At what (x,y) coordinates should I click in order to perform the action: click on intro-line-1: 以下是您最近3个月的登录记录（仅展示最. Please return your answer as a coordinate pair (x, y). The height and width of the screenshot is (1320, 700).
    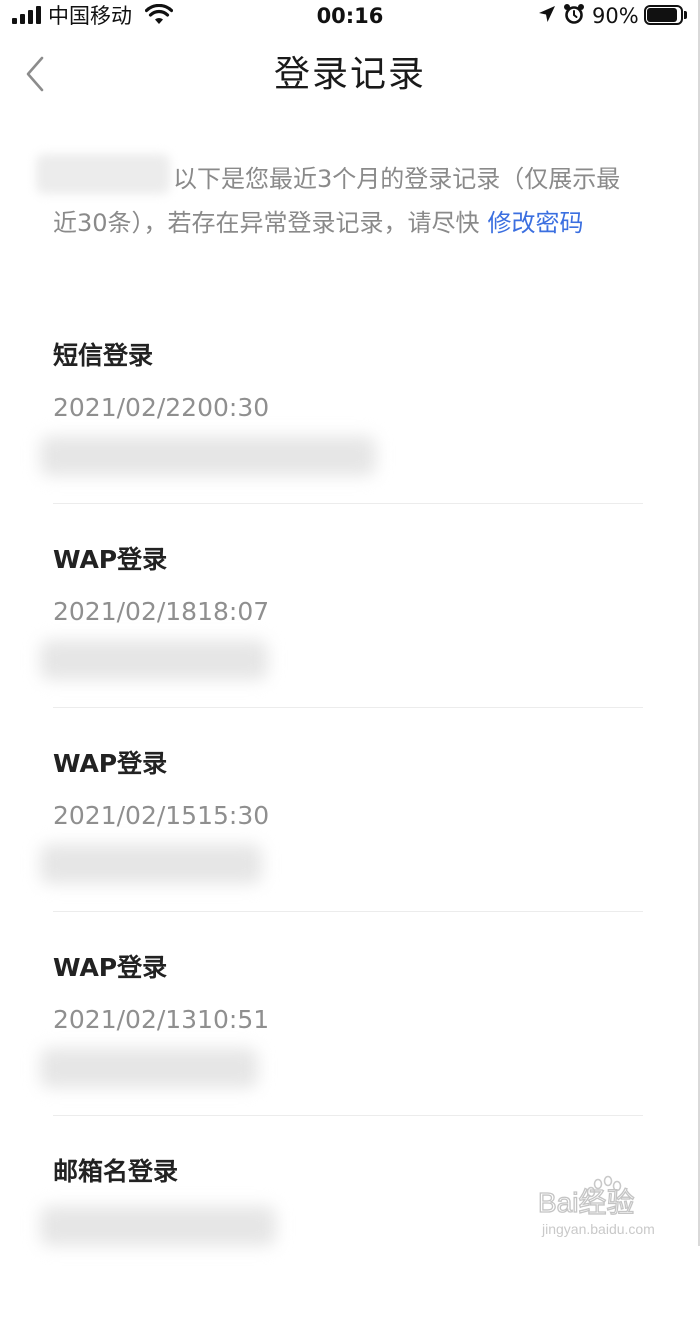
    Looking at the image, I should click on (397, 179).